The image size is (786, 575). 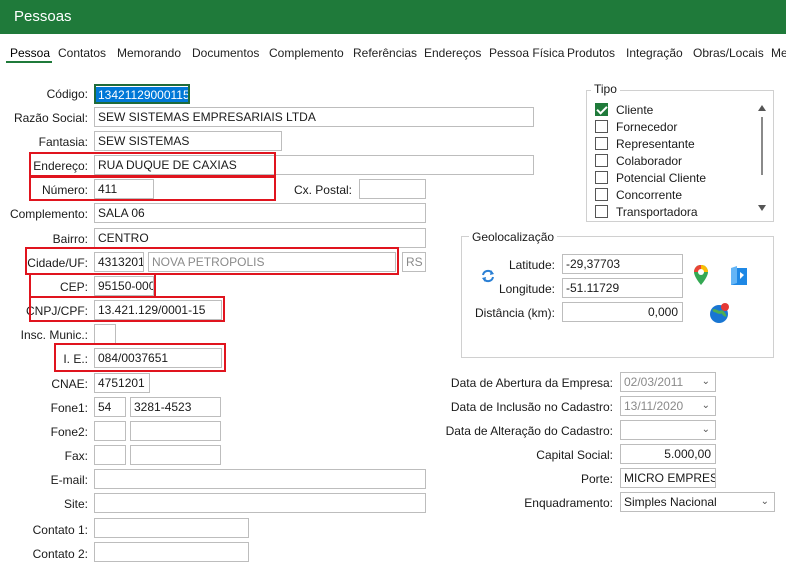 What do you see at coordinates (322, 190) in the screenshot?
I see `cx-postal-label: Cx. Postal:` at bounding box center [322, 190].